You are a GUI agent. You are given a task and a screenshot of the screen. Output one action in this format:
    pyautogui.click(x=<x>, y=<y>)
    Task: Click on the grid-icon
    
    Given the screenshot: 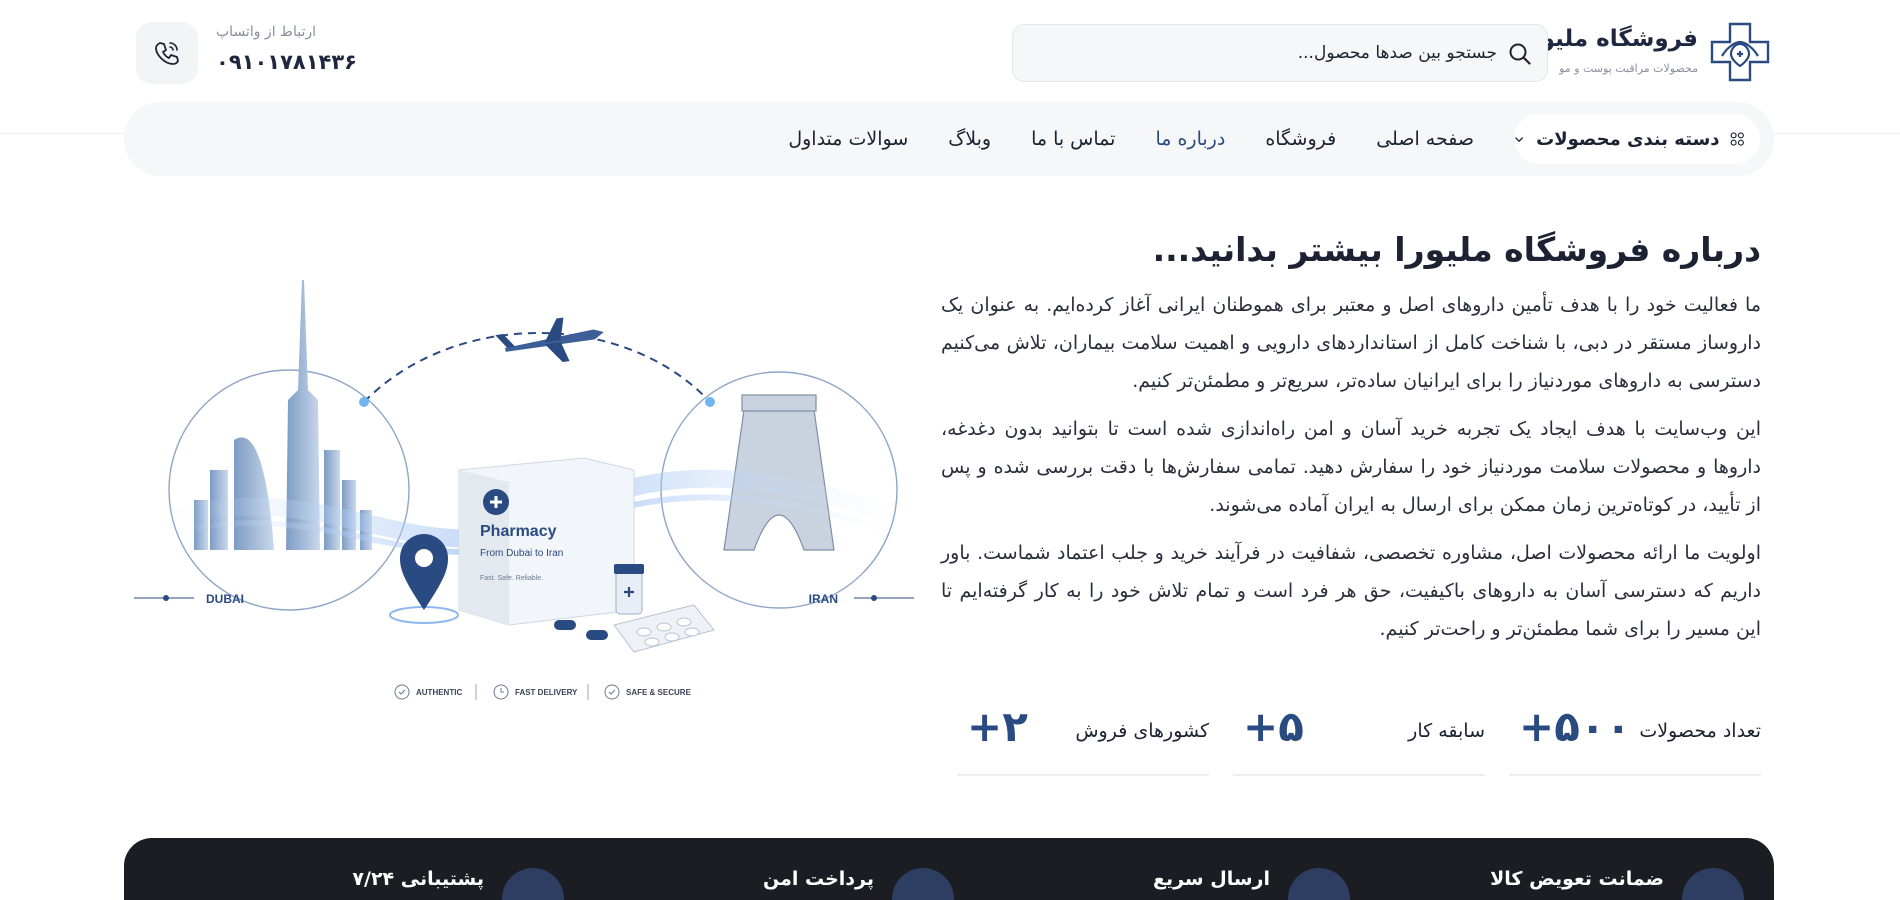 What is the action you would take?
    pyautogui.click(x=1737, y=139)
    